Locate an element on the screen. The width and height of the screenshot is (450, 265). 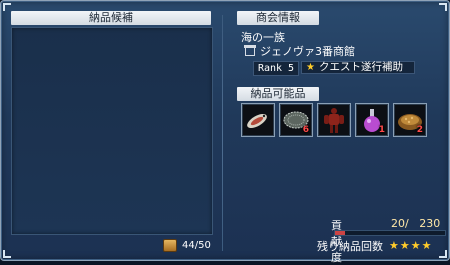
red-armor-icon is located at coordinates (334, 120).